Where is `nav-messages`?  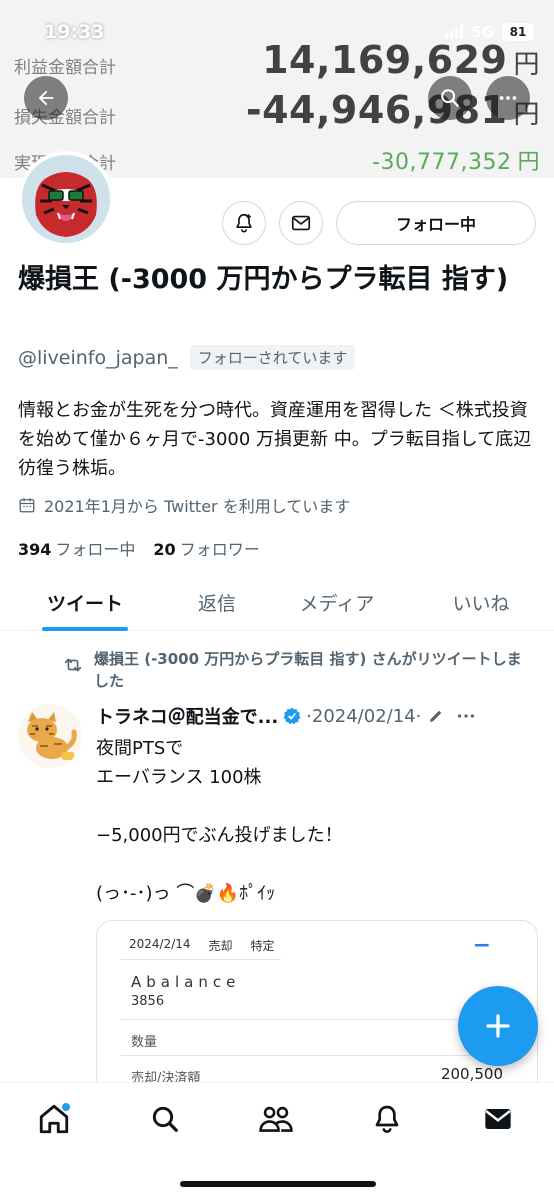 nav-messages is located at coordinates (498, 1119).